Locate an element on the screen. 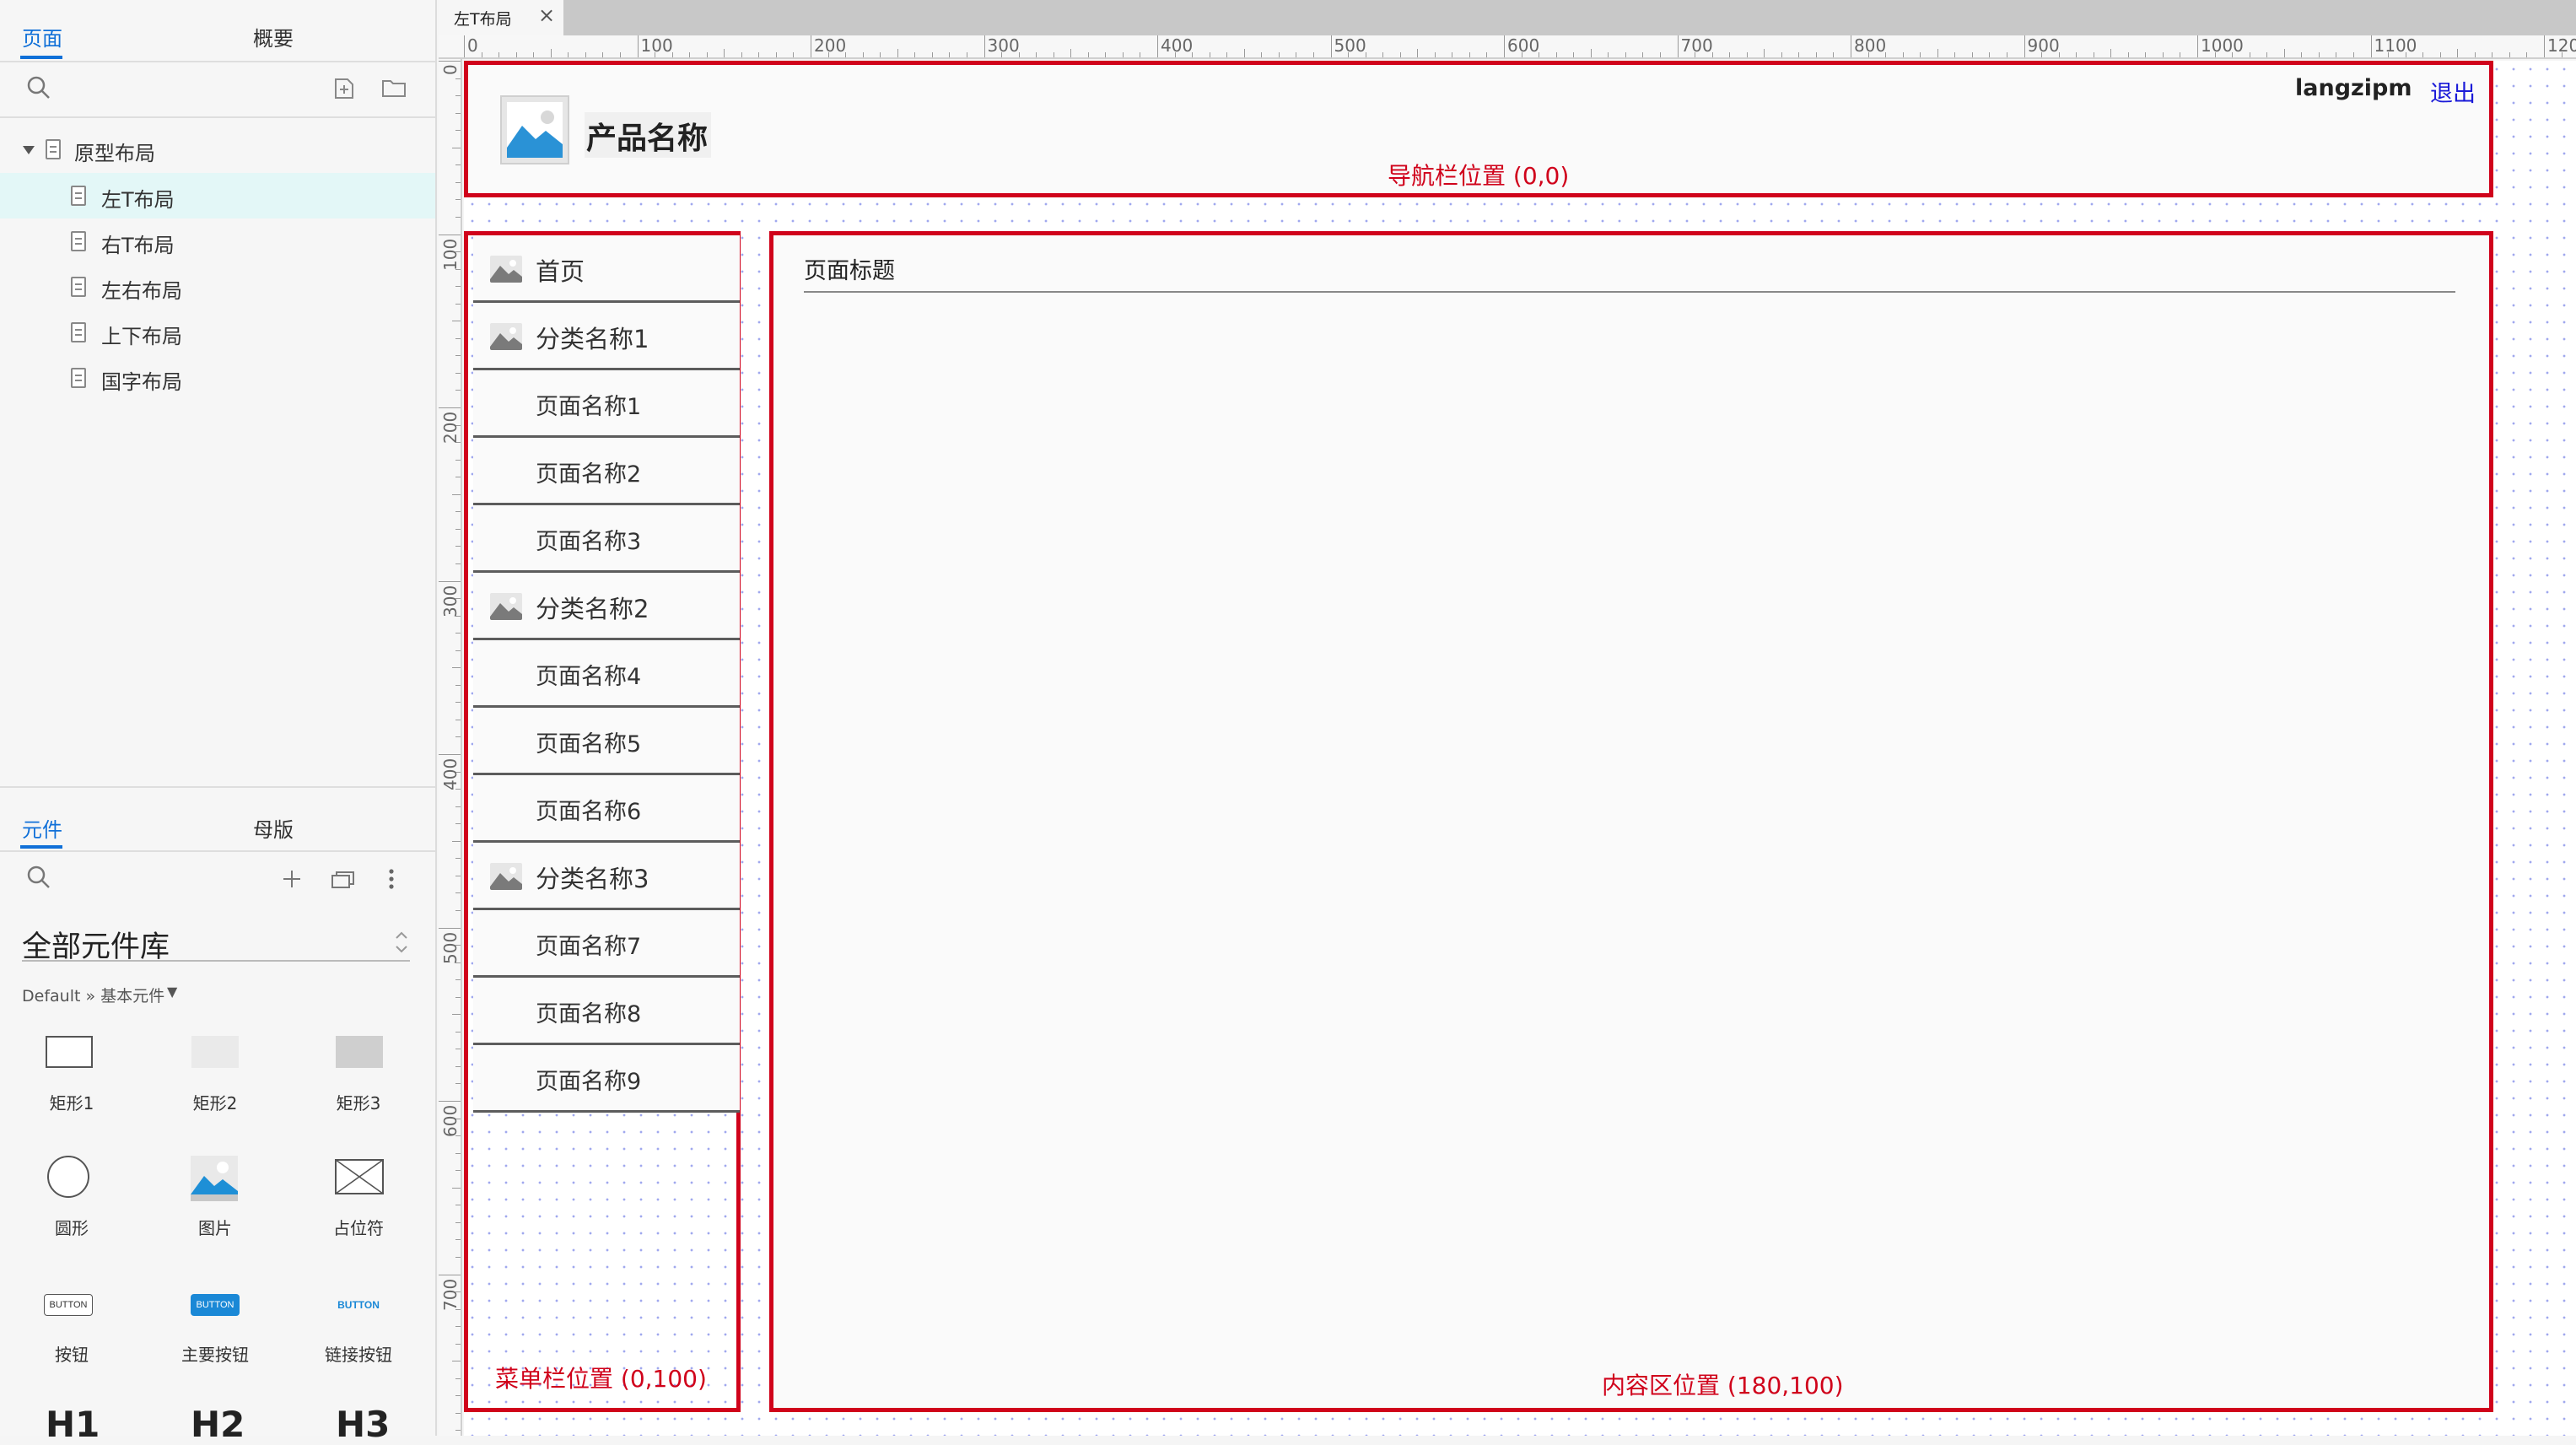  logout-link: 退出 is located at coordinates (2453, 91).